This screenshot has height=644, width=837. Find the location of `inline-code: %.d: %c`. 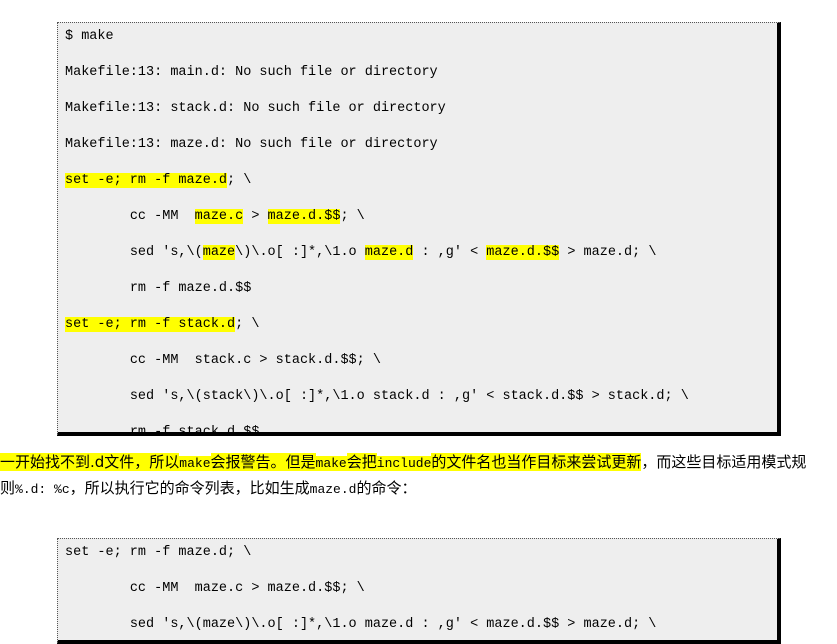

inline-code: %.d: %c is located at coordinates (42, 489).